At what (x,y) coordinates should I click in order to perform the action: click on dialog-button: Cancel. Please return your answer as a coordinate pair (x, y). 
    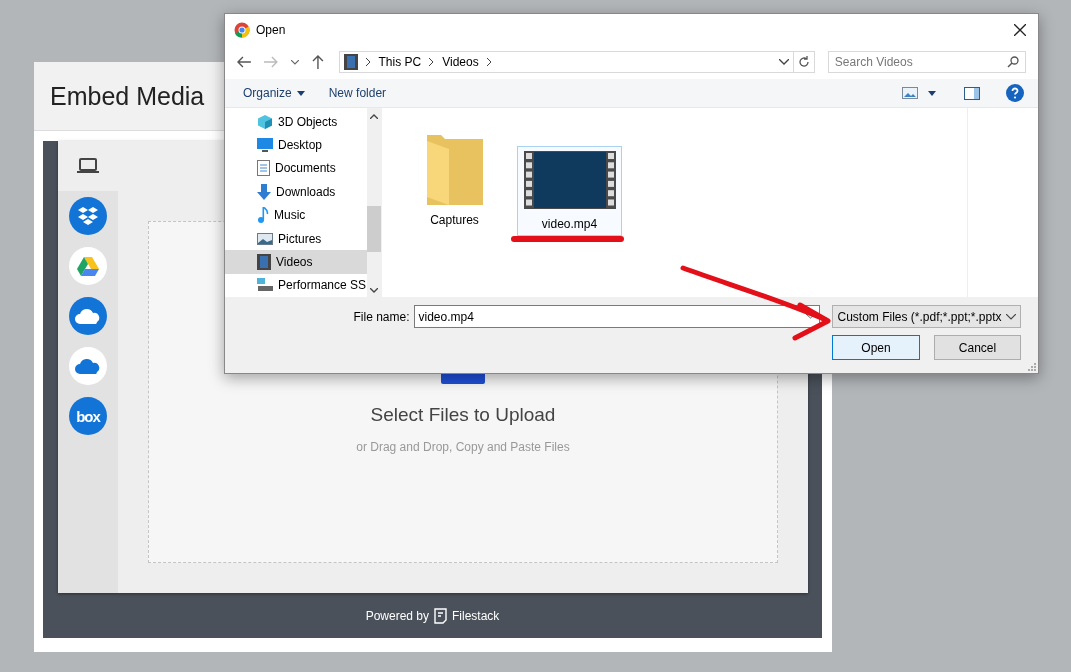
    Looking at the image, I should click on (977, 347).